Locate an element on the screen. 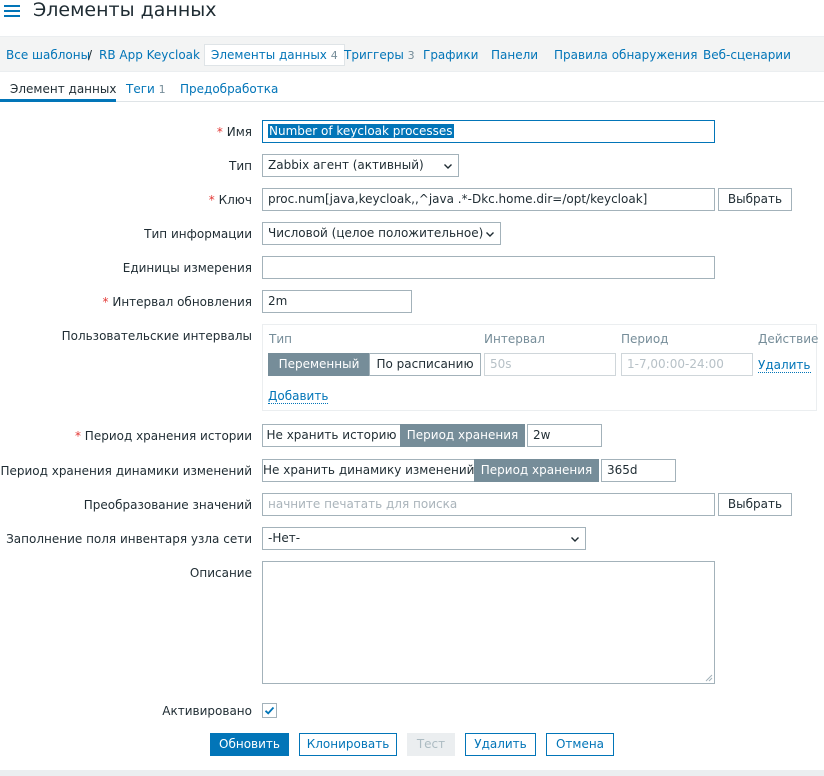 This screenshot has width=824, height=776. enabled-checkbox is located at coordinates (269, 710).